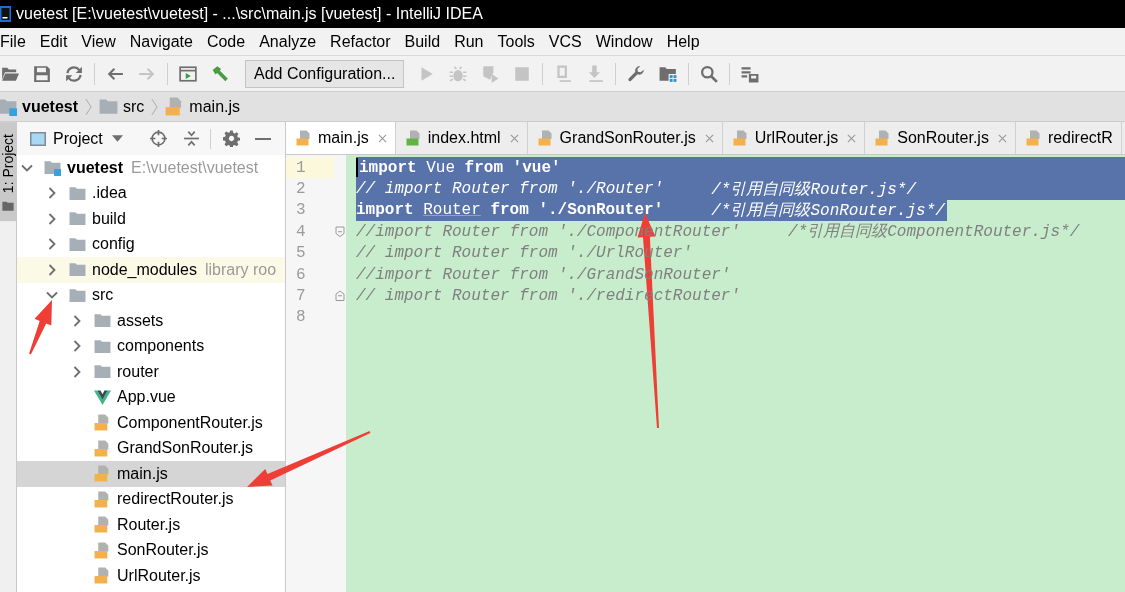 This screenshot has width=1125, height=592. What do you see at coordinates (151, 576) in the screenshot?
I see `tree-item: UrlRouter.js` at bounding box center [151, 576].